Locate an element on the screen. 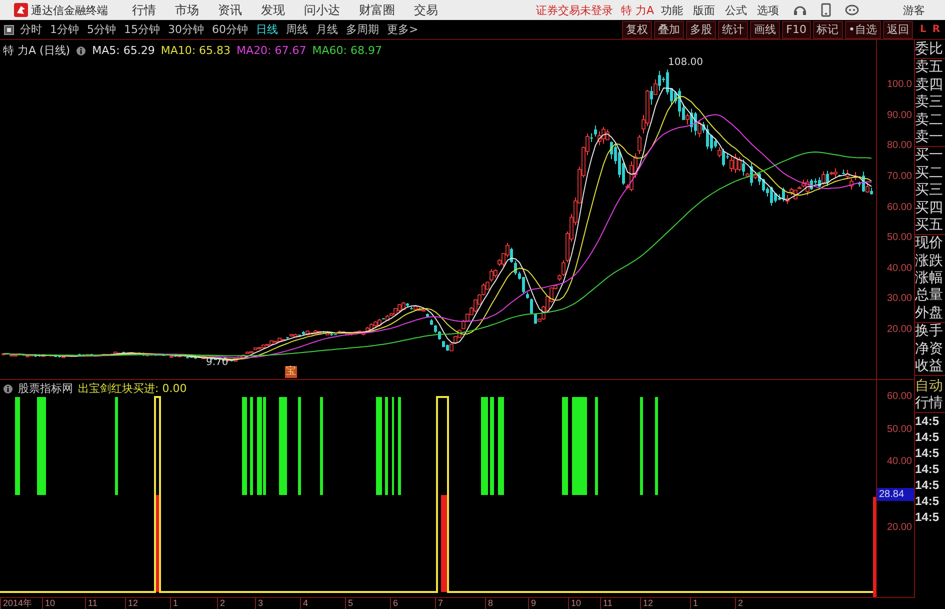  quote-field-label: 涨幅 is located at coordinates (929, 279).